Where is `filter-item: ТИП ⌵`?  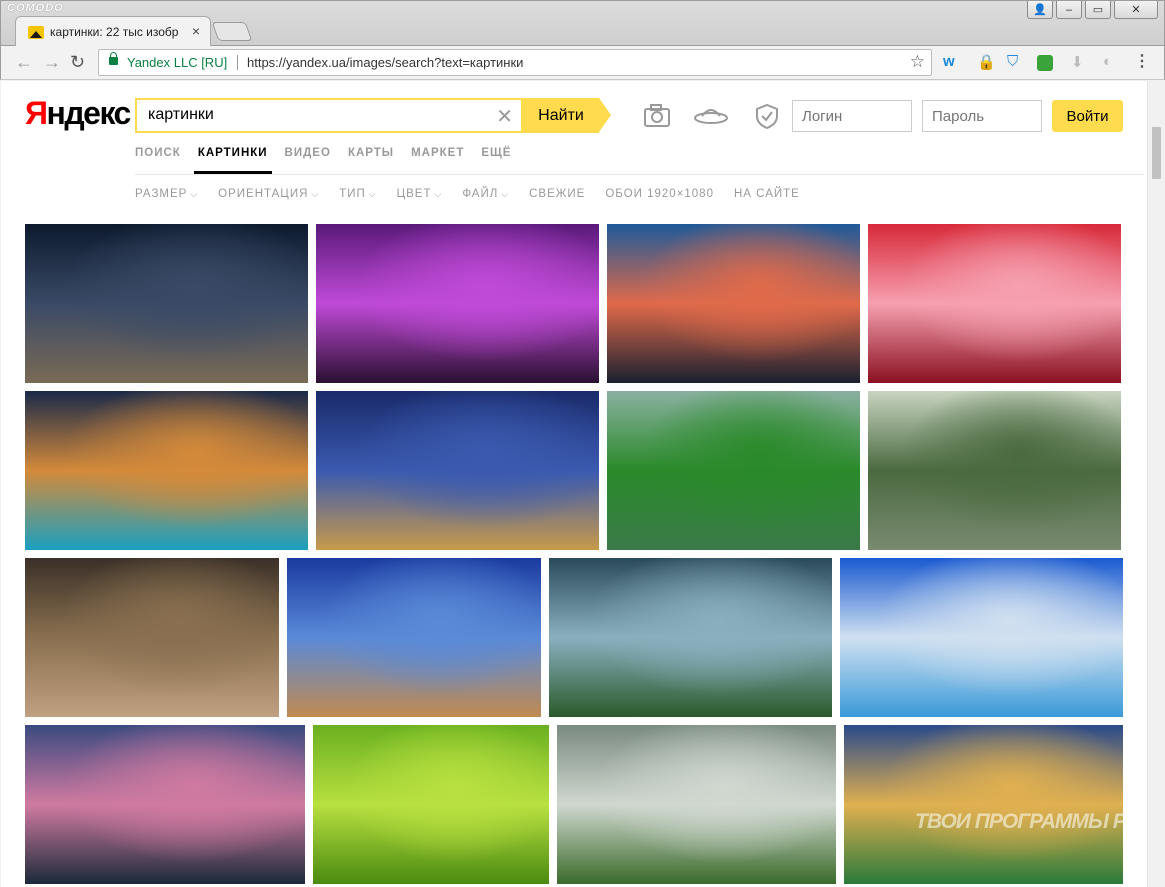 filter-item: ТИП ⌵ is located at coordinates (357, 194).